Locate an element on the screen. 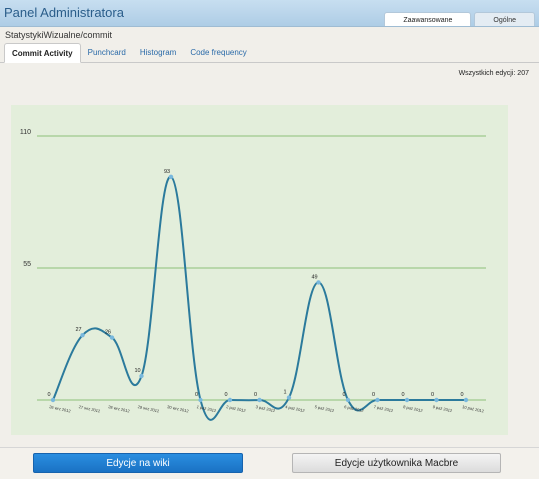 The height and width of the screenshot is (479, 539). x-tick-label: 9 paź 2012 is located at coordinates (442, 408).